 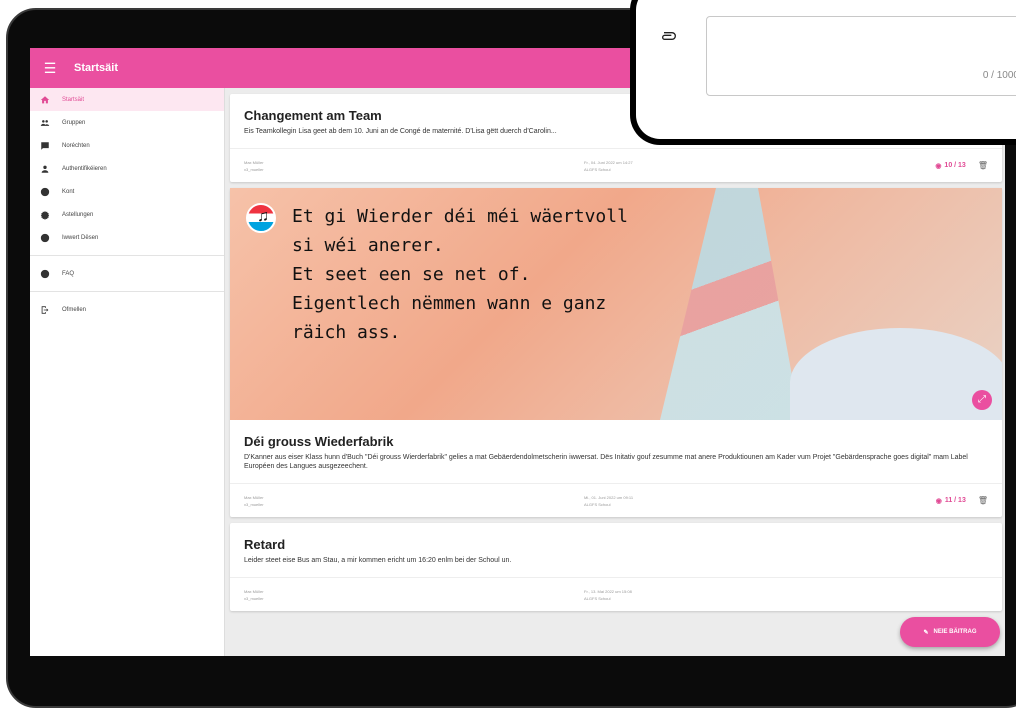 I want to click on views-count: 11 / 13, so click(x=955, y=500).